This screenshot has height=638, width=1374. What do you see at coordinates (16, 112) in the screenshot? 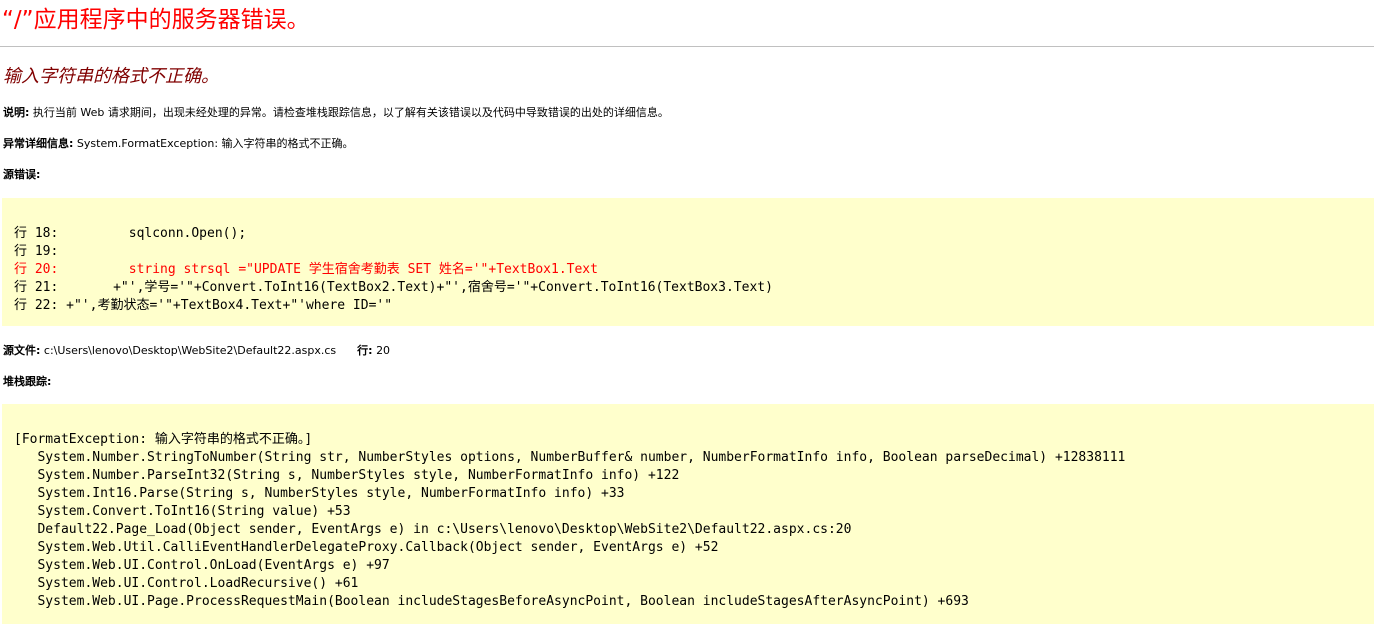
I see `description-label: 说明:` at bounding box center [16, 112].